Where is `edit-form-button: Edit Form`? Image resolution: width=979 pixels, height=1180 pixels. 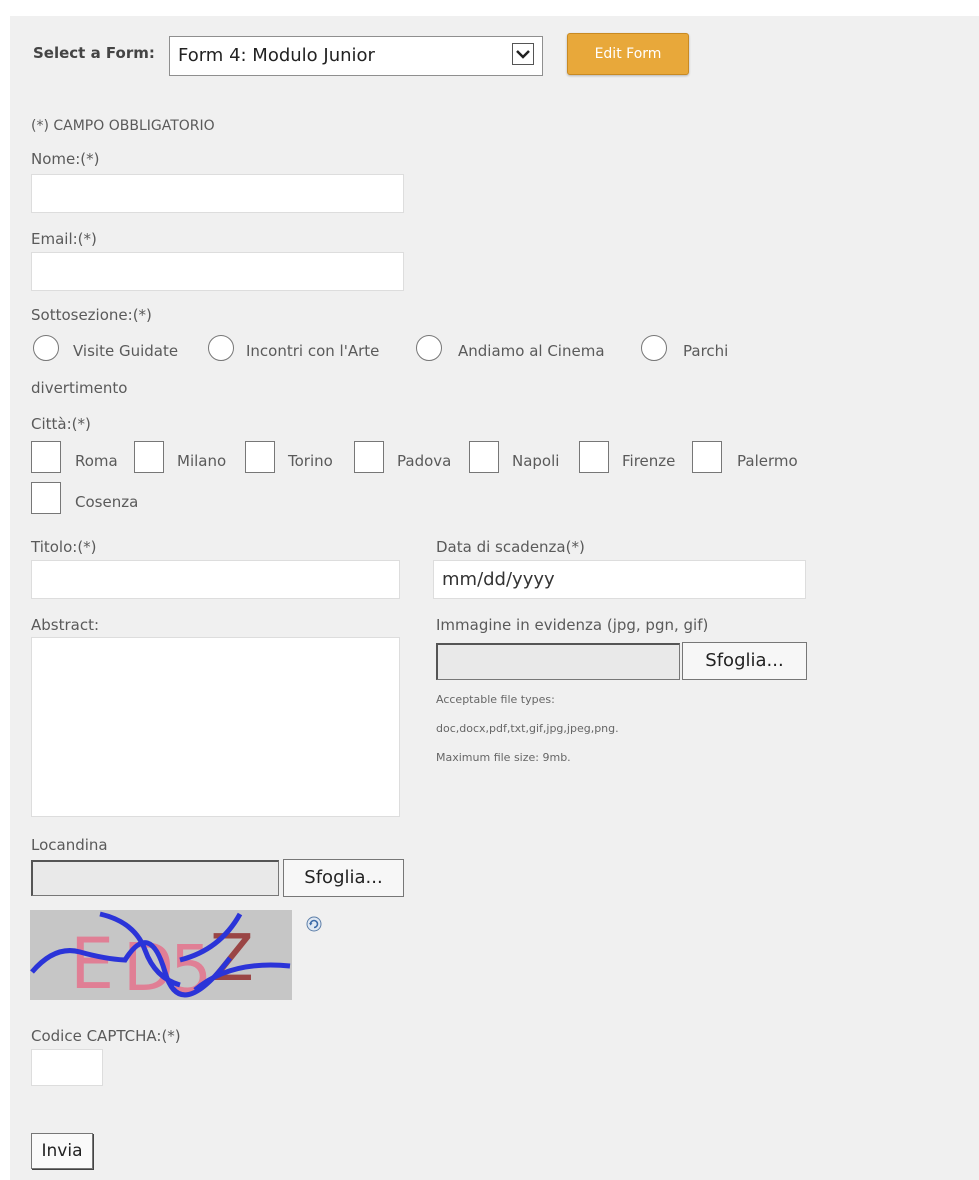
edit-form-button: Edit Form is located at coordinates (628, 54).